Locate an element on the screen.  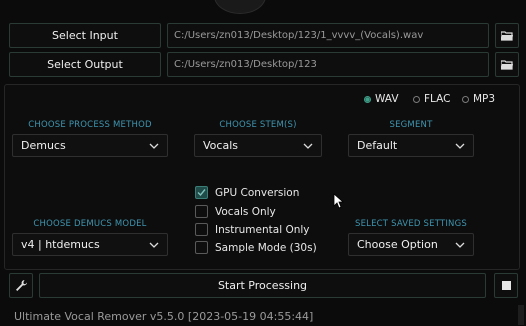
select-output-label: Select Output is located at coordinates (85, 64).